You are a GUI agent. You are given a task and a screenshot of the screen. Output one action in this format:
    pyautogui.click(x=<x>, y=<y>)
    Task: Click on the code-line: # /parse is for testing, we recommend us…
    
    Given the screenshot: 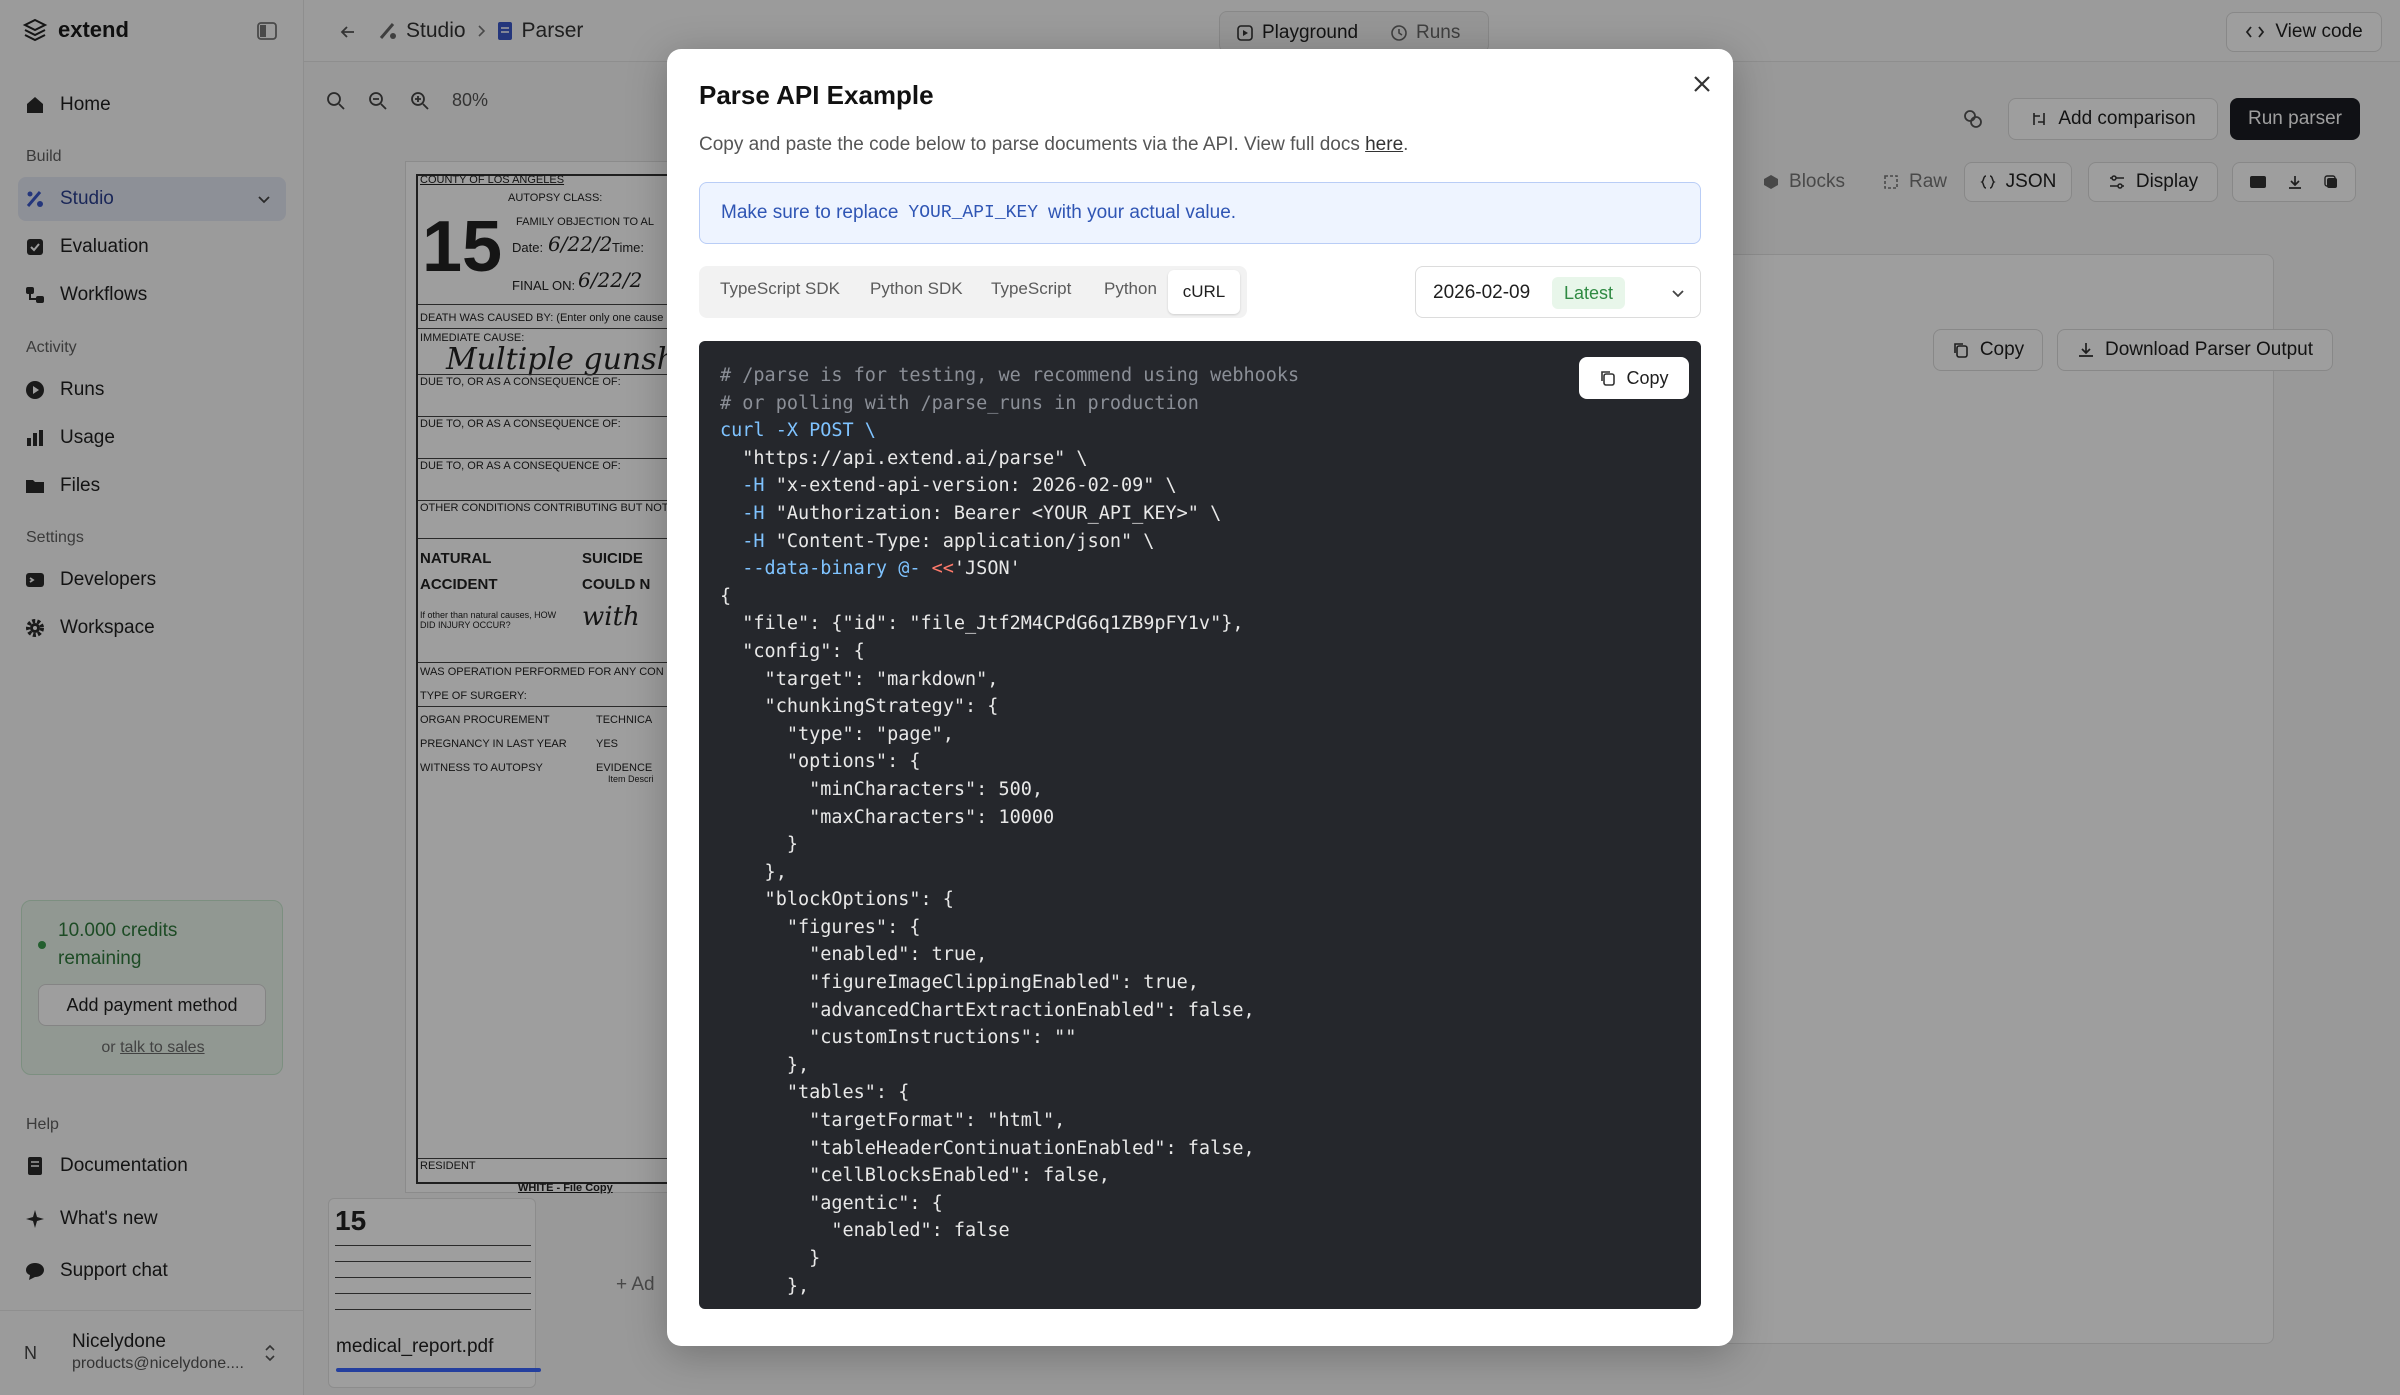 What is the action you would take?
    pyautogui.click(x=1010, y=375)
    